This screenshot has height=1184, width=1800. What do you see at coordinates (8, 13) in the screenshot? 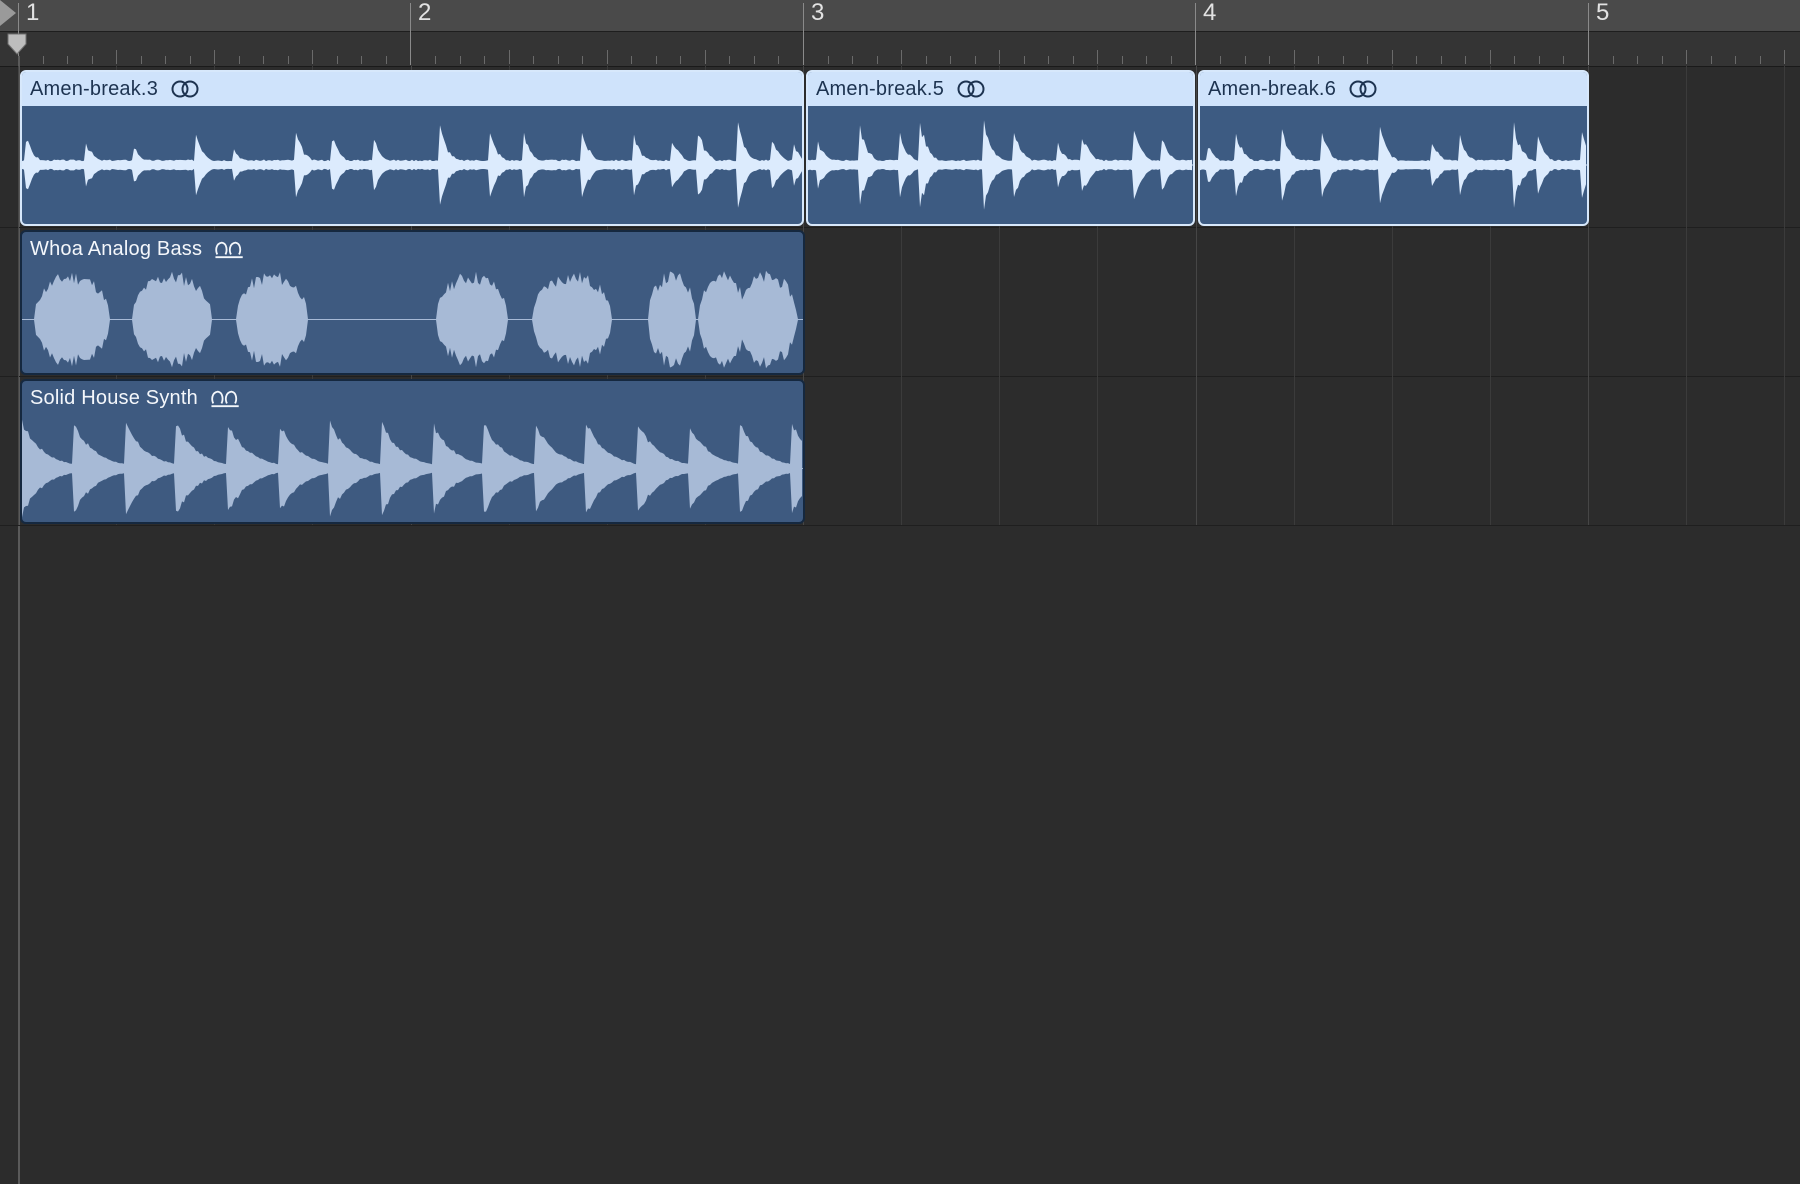
I see `cycle-start-marker-icon` at bounding box center [8, 13].